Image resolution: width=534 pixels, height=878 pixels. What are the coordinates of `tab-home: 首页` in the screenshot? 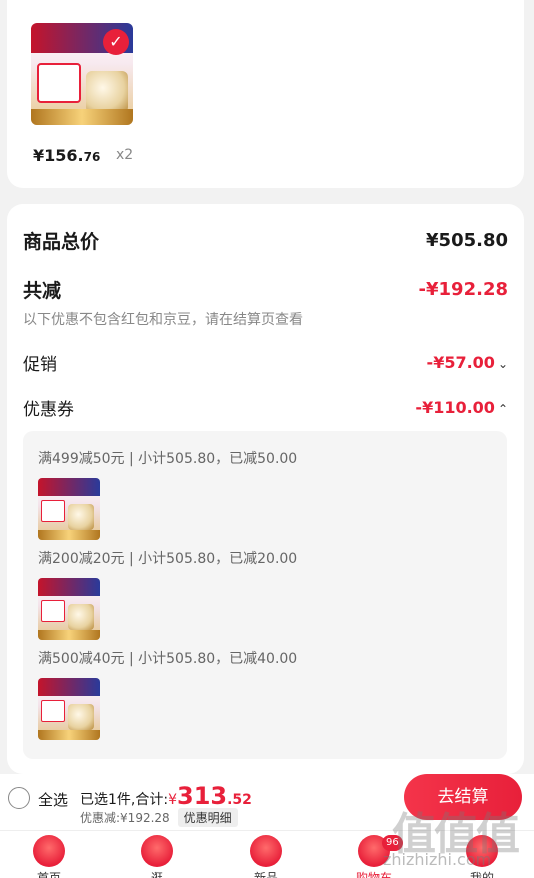 It's located at (49, 856).